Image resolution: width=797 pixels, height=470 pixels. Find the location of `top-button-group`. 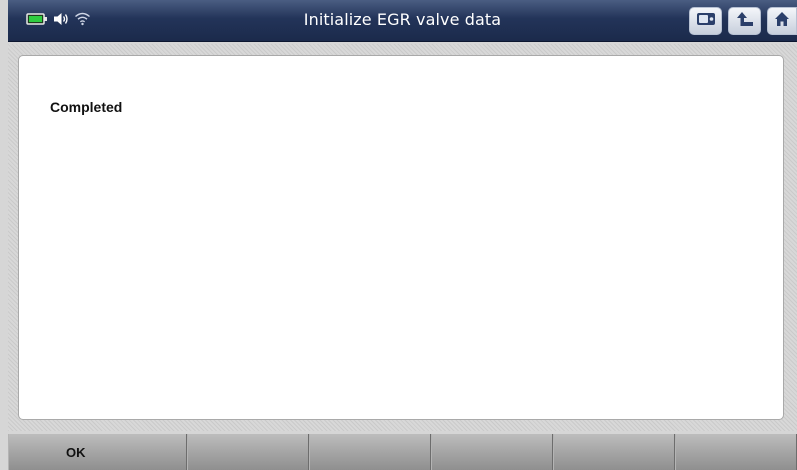

top-button-group is located at coordinates (743, 21).